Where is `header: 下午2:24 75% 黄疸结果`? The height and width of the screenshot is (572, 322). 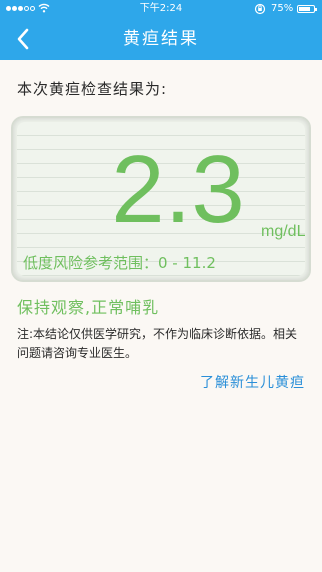 header: 下午2:24 75% 黄疸结果 is located at coordinates (161, 30).